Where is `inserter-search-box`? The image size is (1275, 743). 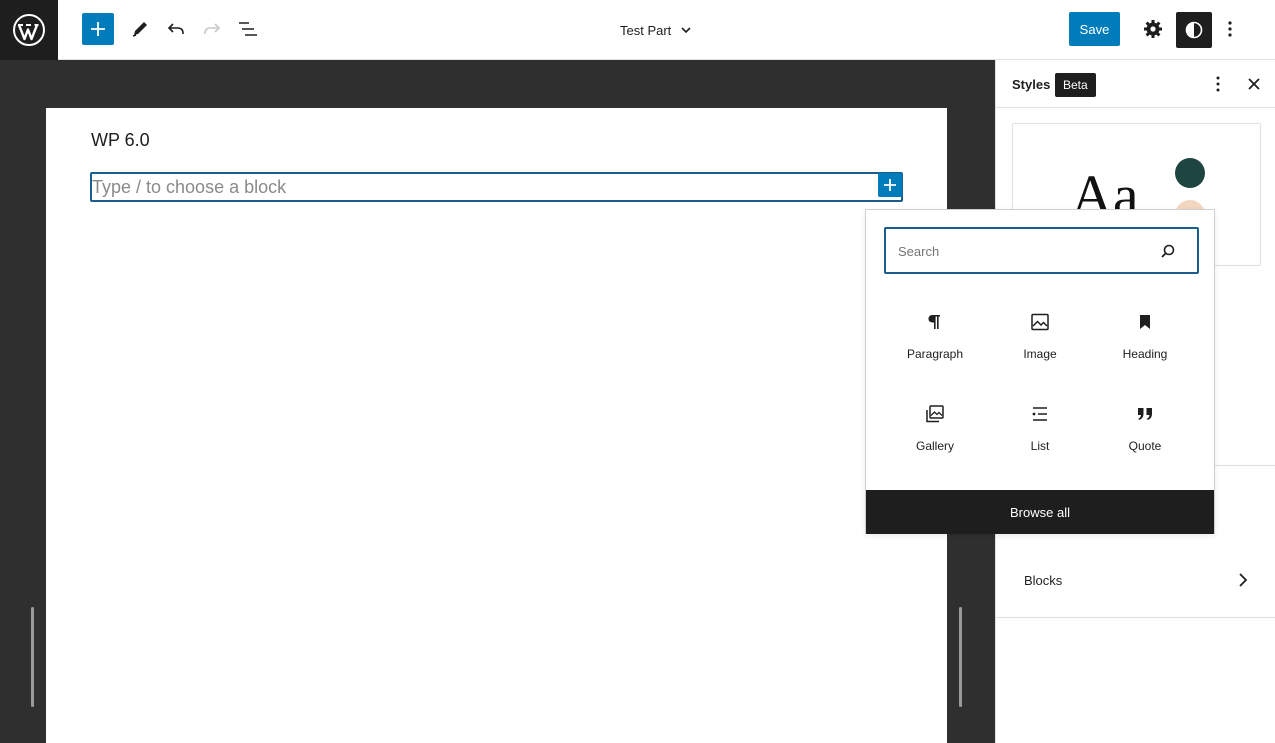 inserter-search-box is located at coordinates (1041, 250).